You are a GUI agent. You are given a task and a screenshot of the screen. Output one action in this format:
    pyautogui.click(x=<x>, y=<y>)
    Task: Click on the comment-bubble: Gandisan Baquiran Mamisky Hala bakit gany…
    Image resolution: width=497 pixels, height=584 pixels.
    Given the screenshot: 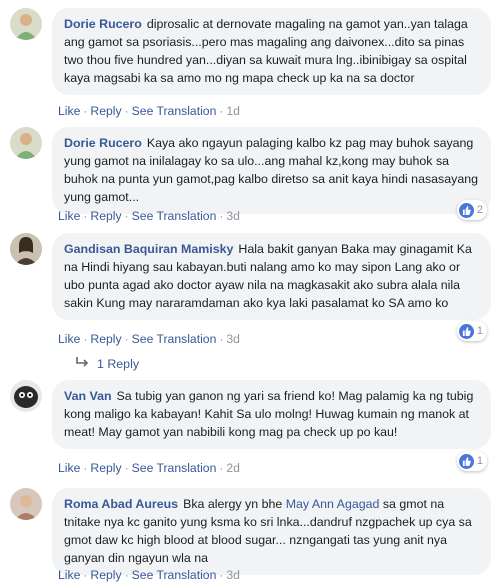 What is the action you would take?
    pyautogui.click(x=271, y=276)
    